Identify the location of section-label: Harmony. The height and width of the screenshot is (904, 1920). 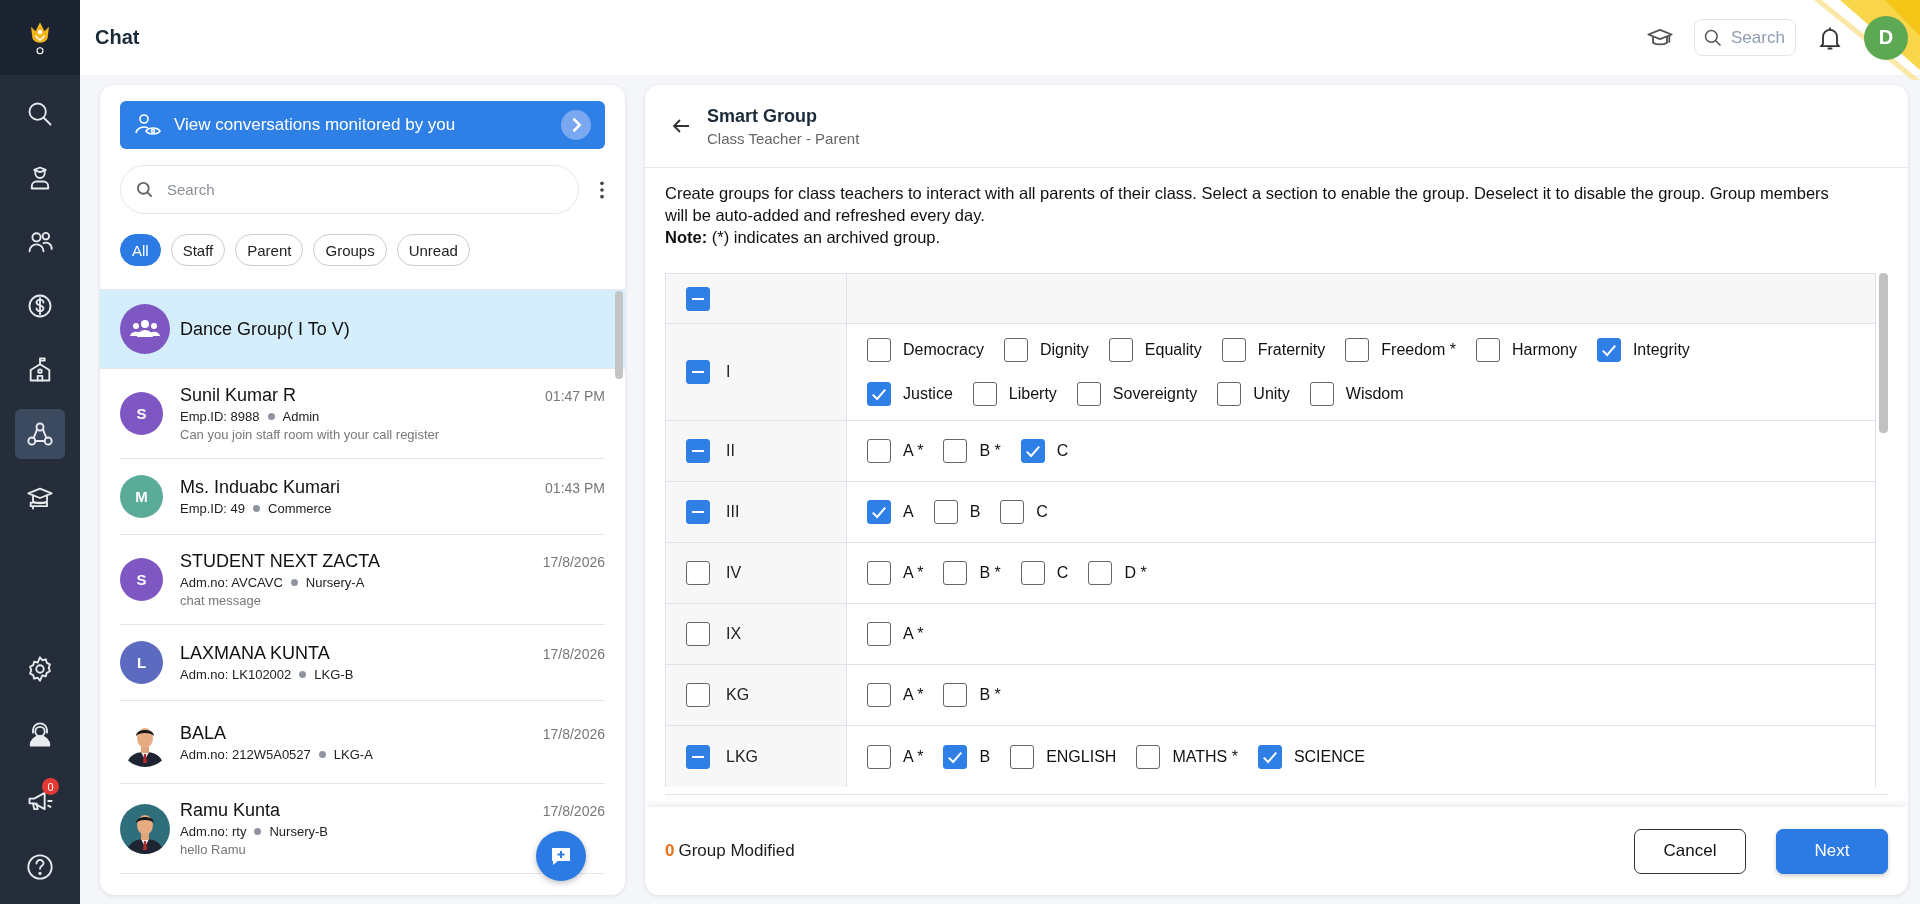
(1544, 350).